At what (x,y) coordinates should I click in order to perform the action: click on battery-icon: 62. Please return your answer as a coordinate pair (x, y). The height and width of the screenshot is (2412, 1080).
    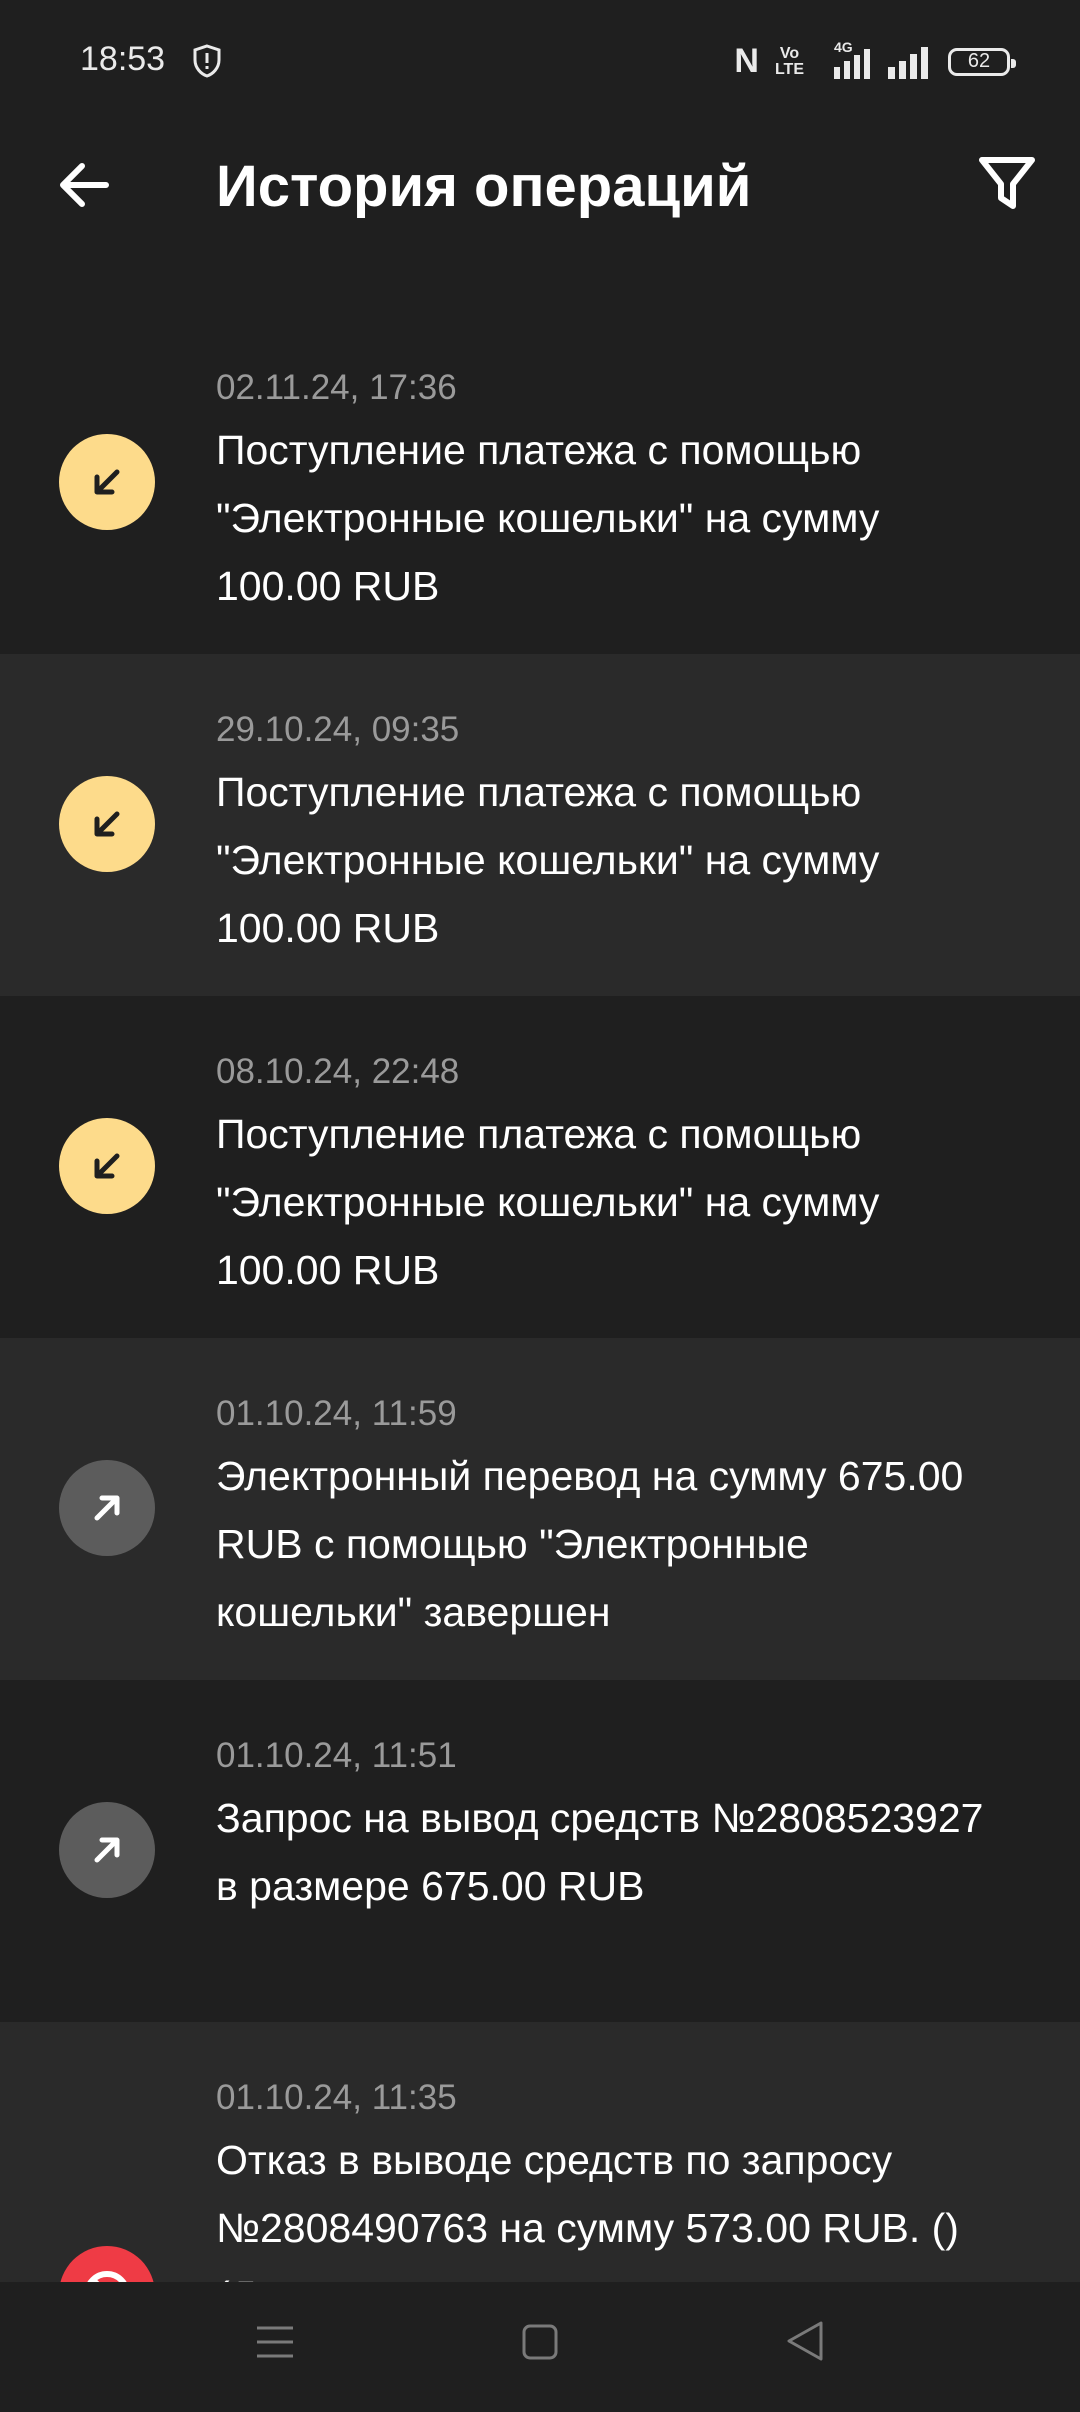
    Looking at the image, I should click on (982, 61).